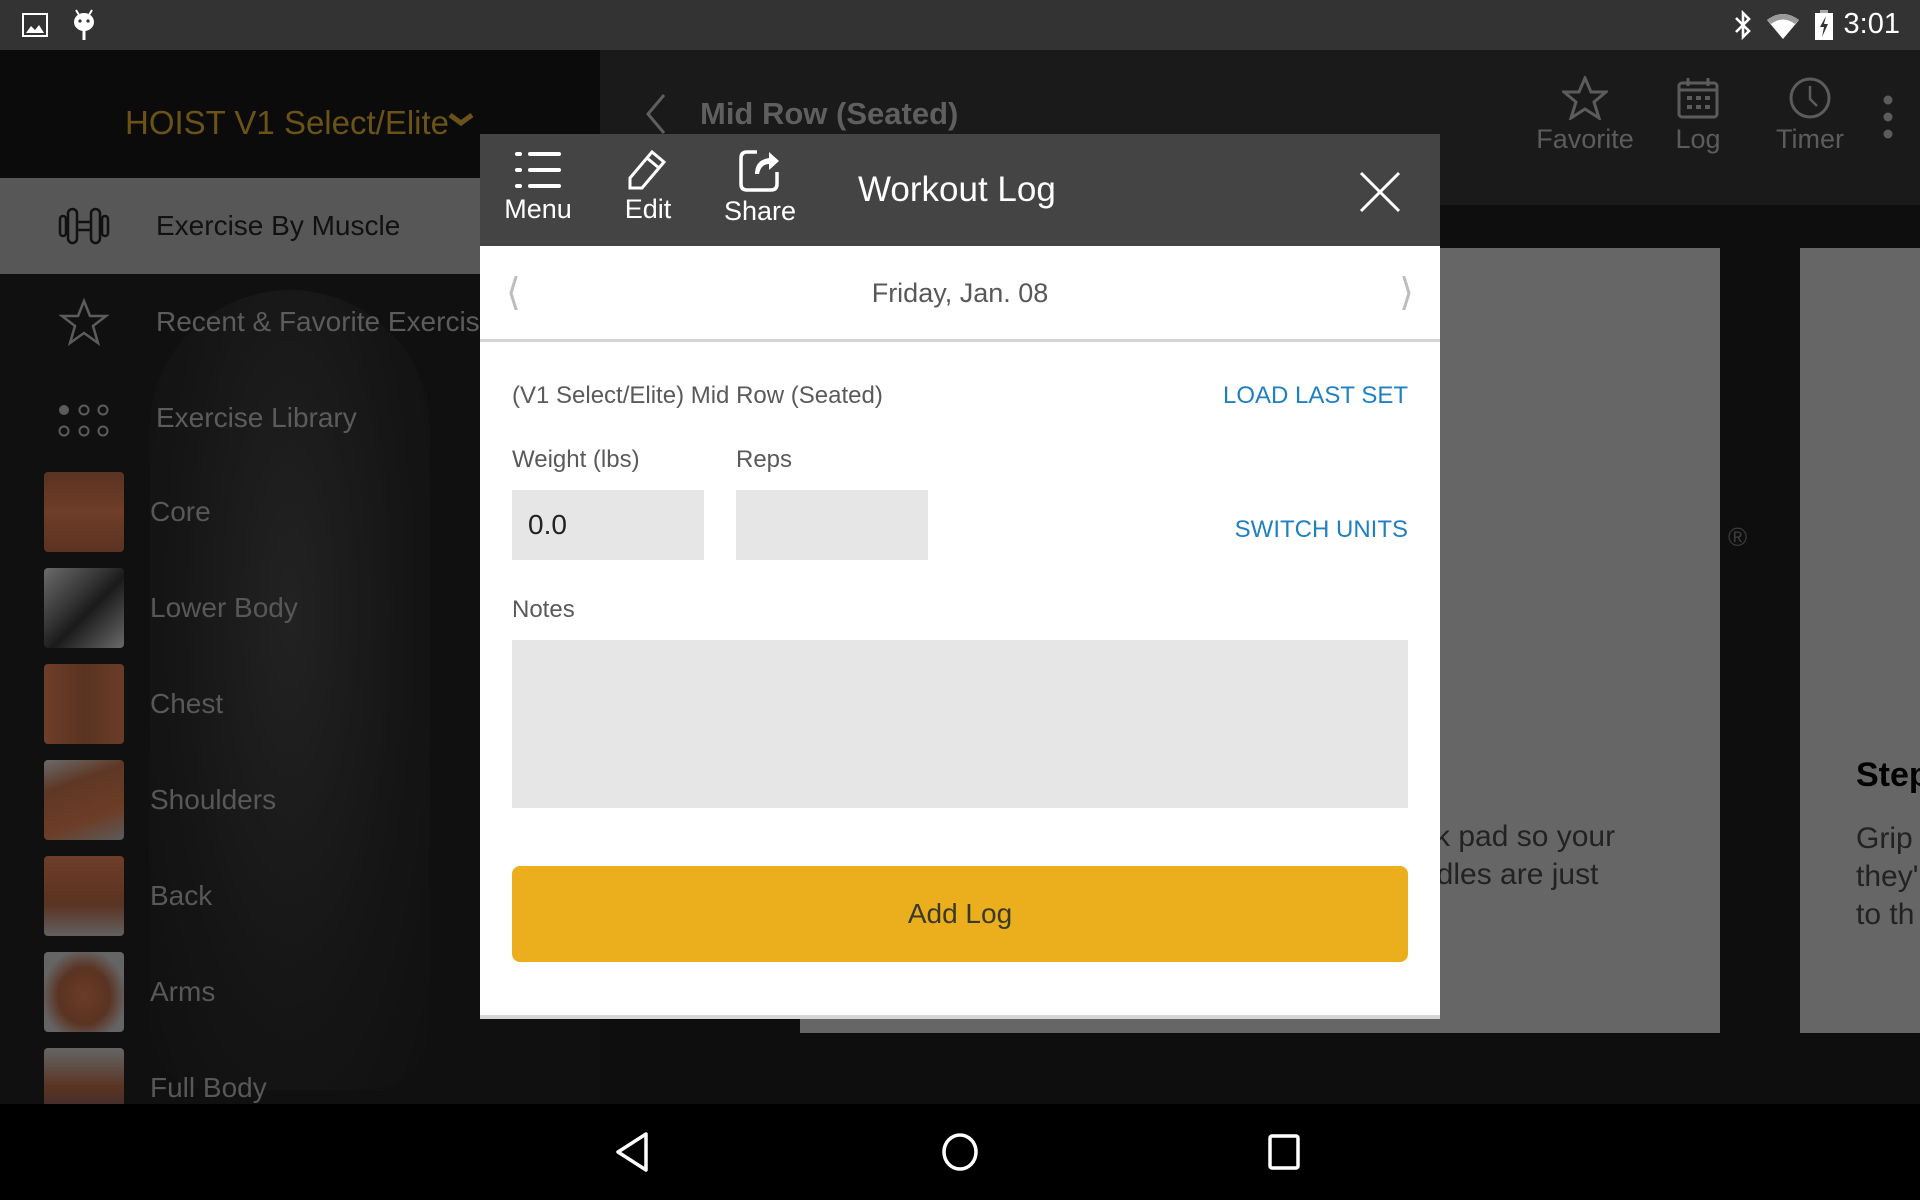 This screenshot has height=1200, width=1920. I want to click on switch-units-button: SWITCH UNITS, so click(1321, 530).